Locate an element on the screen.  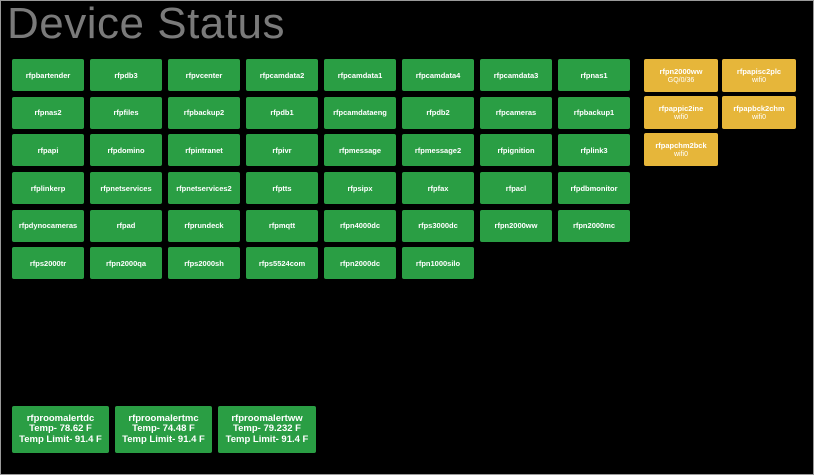
device-detail: GQ/0/36 is located at coordinates (681, 80).